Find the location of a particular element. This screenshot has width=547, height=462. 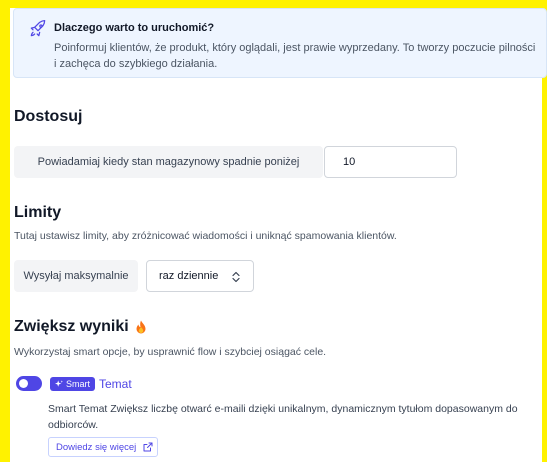

boost-heading: Zwiększ wyniki is located at coordinates (80, 327).